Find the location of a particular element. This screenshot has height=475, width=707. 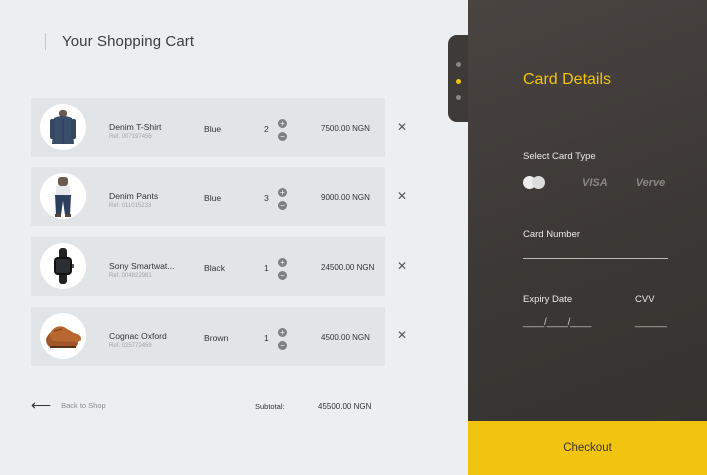

arrow-left-icon: ⟵ is located at coordinates (41, 405).